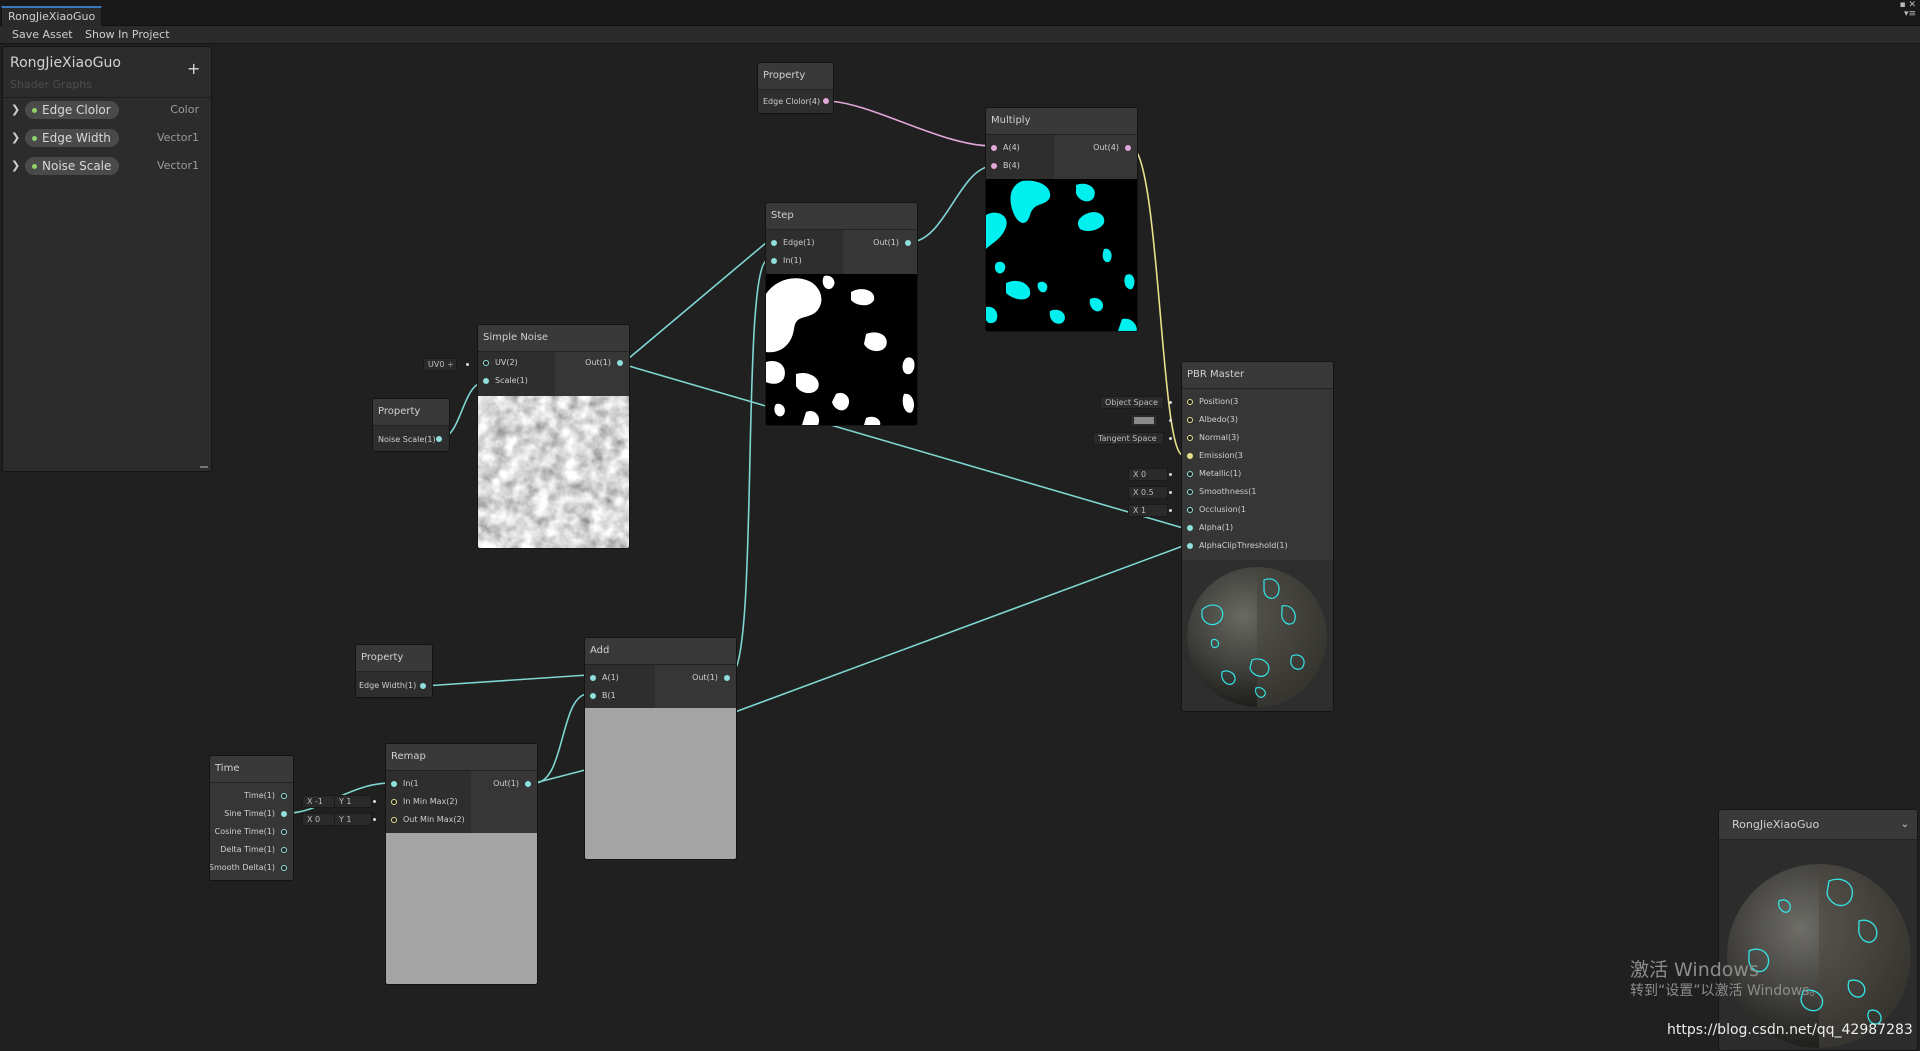 This screenshot has width=1920, height=1051. Describe the element at coordinates (1128, 438) in the screenshot. I see `normal-space-dropdown: Tangent Space` at that location.